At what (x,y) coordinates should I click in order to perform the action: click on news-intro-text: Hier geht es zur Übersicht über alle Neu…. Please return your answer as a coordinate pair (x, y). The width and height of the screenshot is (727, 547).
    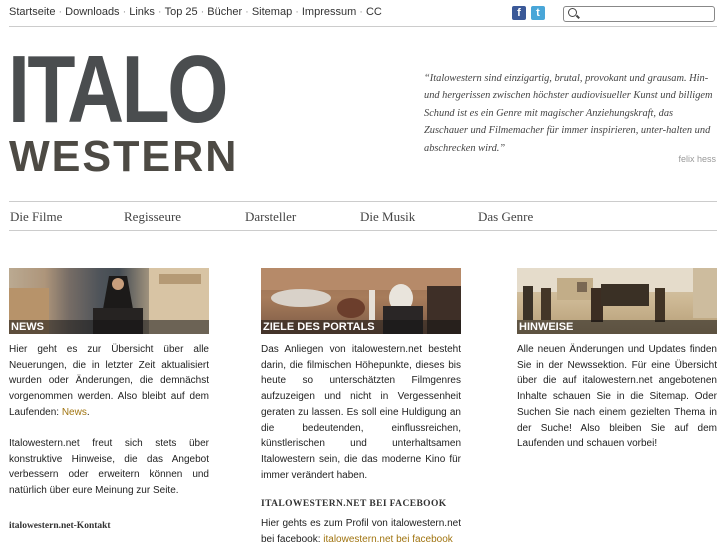
    Looking at the image, I should click on (109, 381).